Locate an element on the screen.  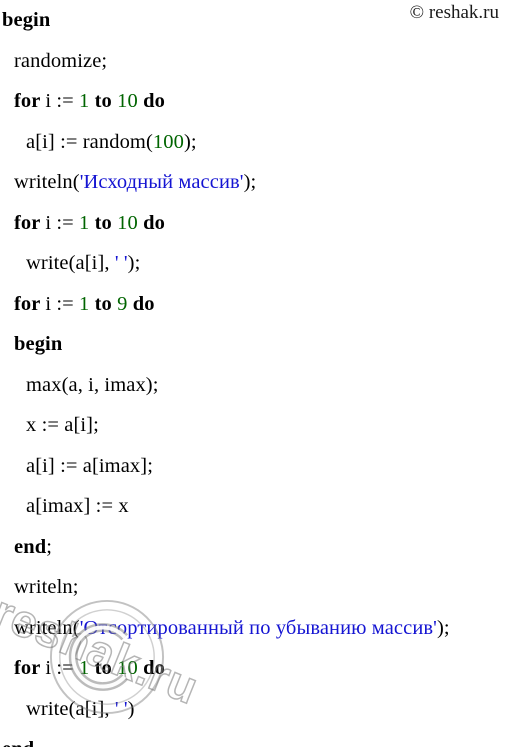
code-line: randomize; is located at coordinates (253, 61).